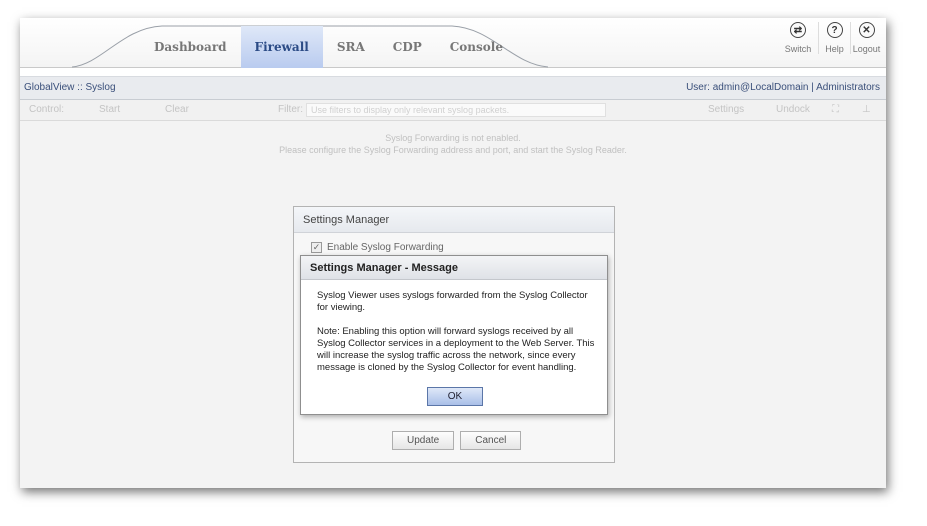 This screenshot has width=927, height=526. I want to click on message-dialog-title: Settings Manager - Message, so click(454, 268).